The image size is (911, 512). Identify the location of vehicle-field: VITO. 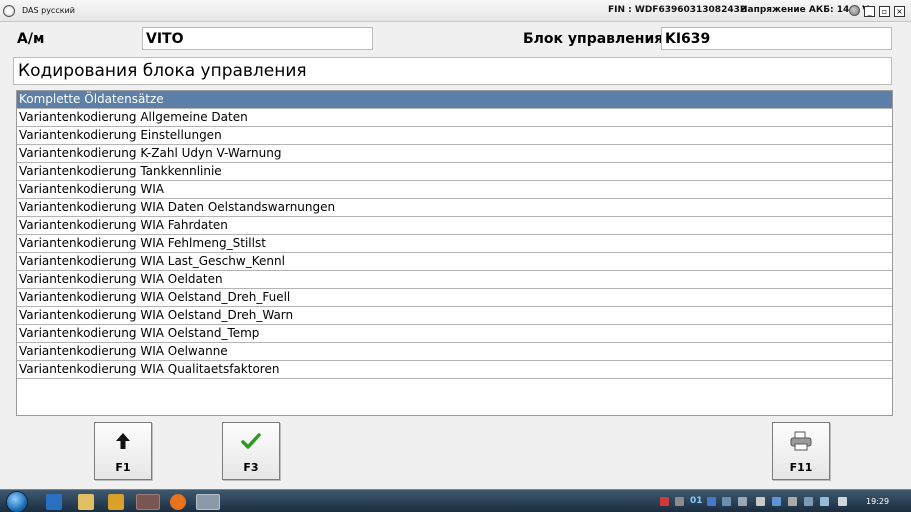
(257, 38).